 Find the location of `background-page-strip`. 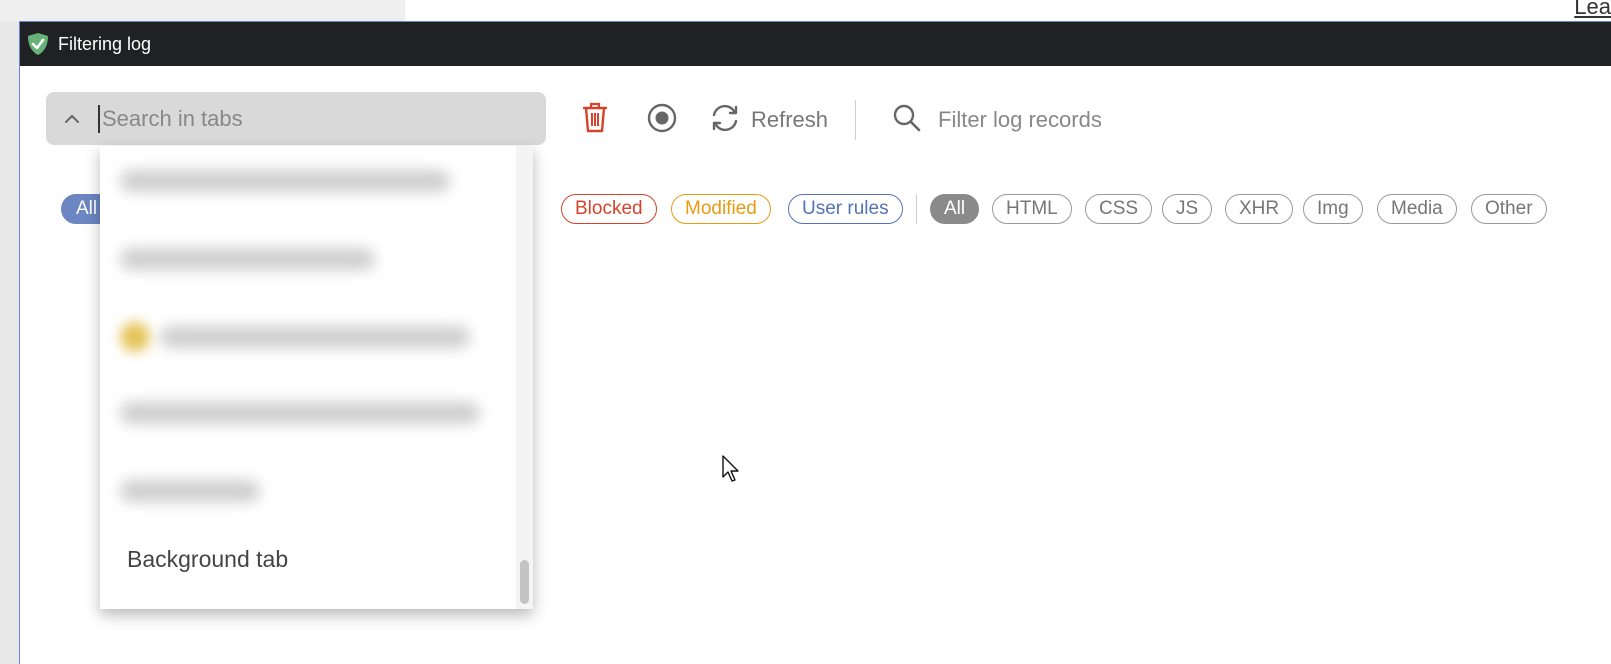

background-page-strip is located at coordinates (10, 343).